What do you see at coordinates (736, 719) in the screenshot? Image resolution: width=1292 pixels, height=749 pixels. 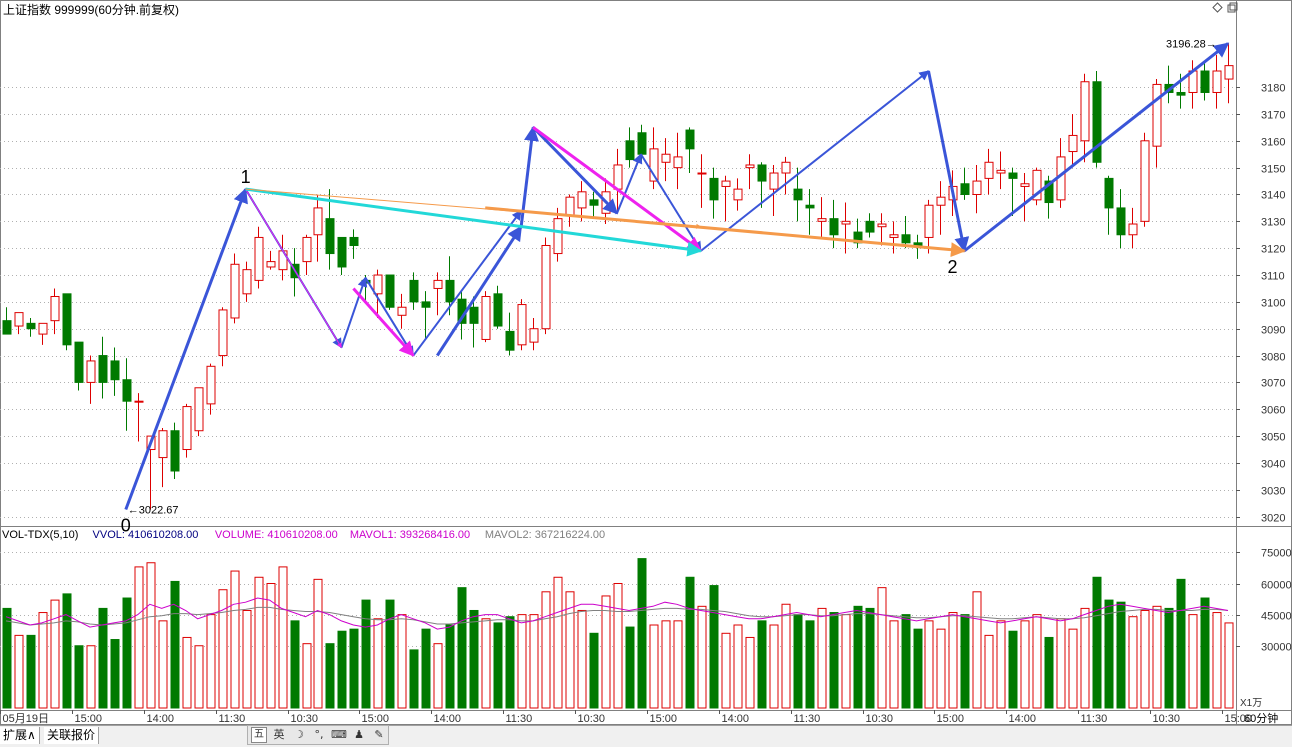 I see `time-tick-label: 14:00` at bounding box center [736, 719].